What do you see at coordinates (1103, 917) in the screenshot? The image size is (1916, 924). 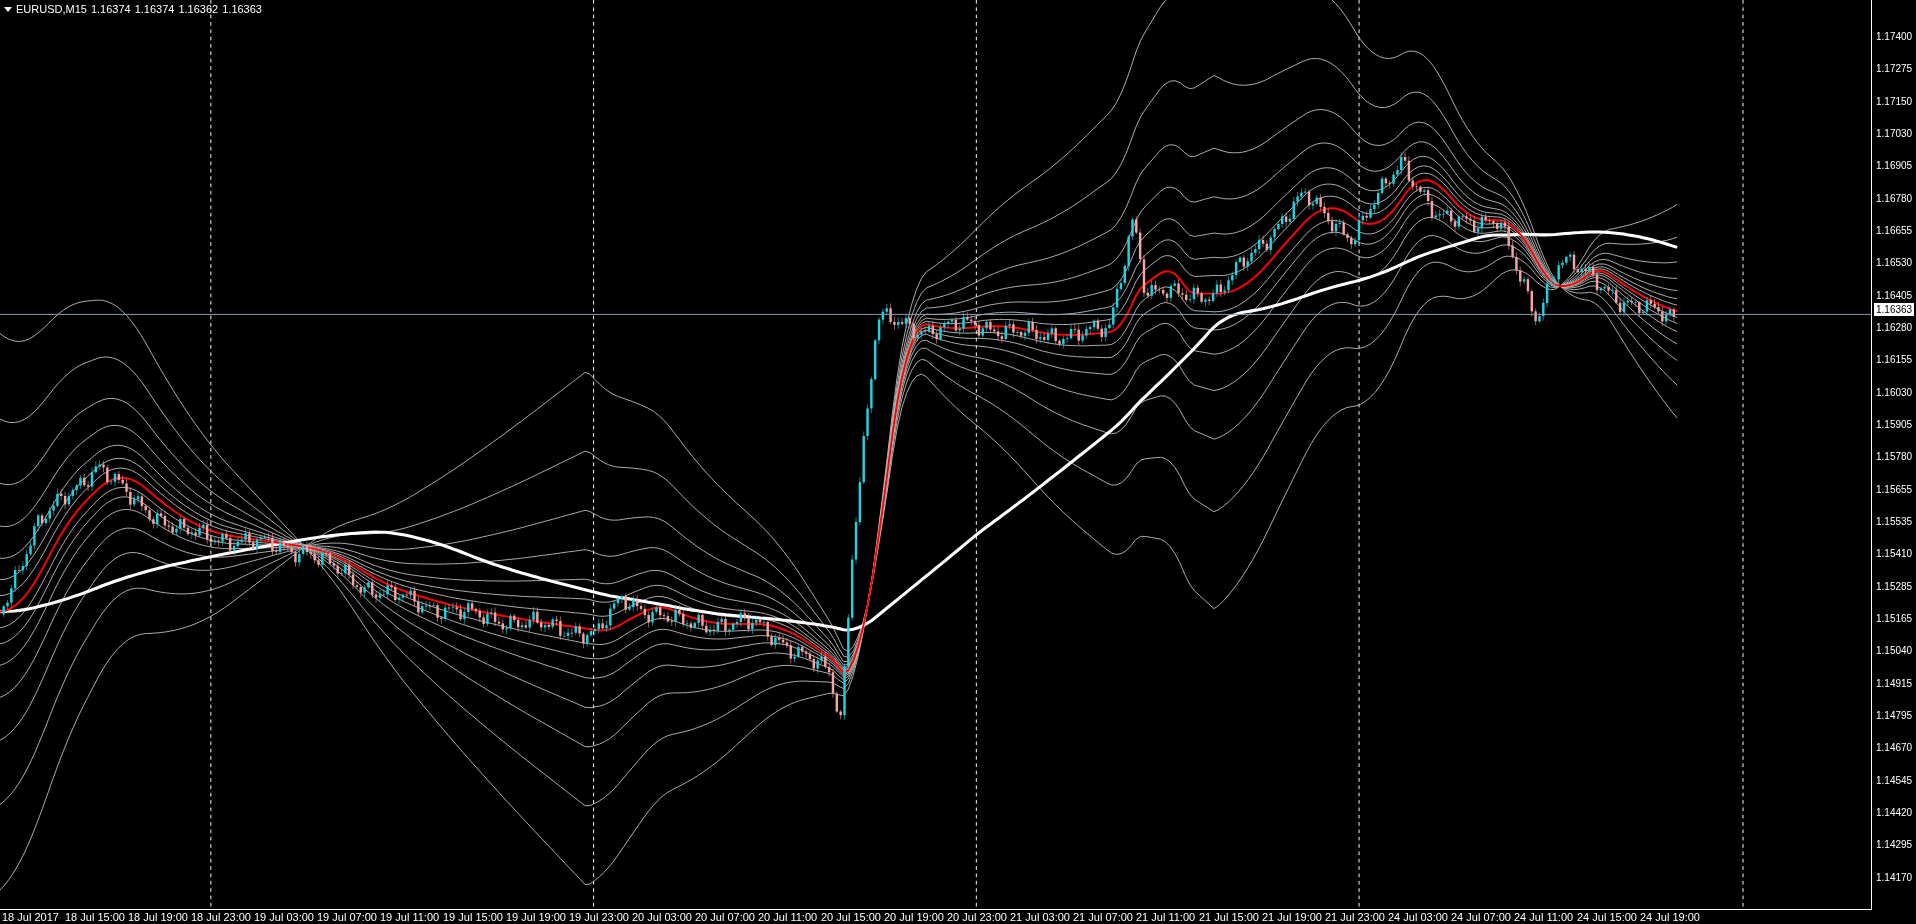 I see `time-label: 21 Jul 07:00` at bounding box center [1103, 917].